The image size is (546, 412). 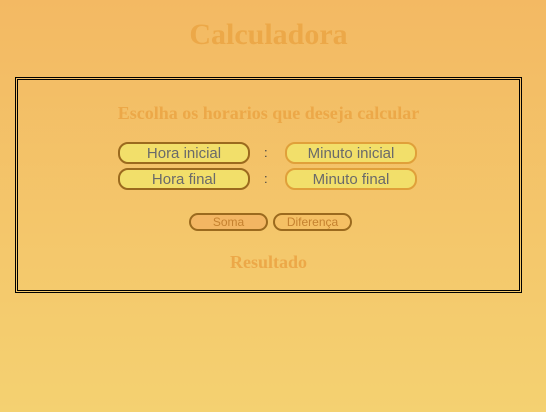 I want to click on sum-button: Soma, so click(x=228, y=222).